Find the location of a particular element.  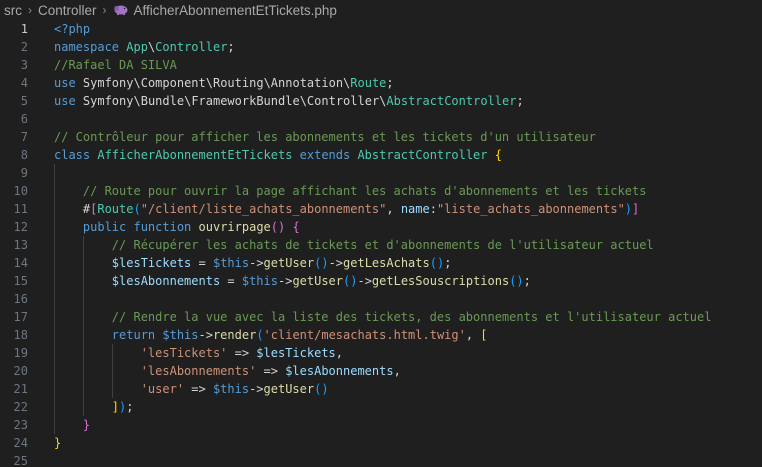

code-line: 1 <?php is located at coordinates (381, 29).